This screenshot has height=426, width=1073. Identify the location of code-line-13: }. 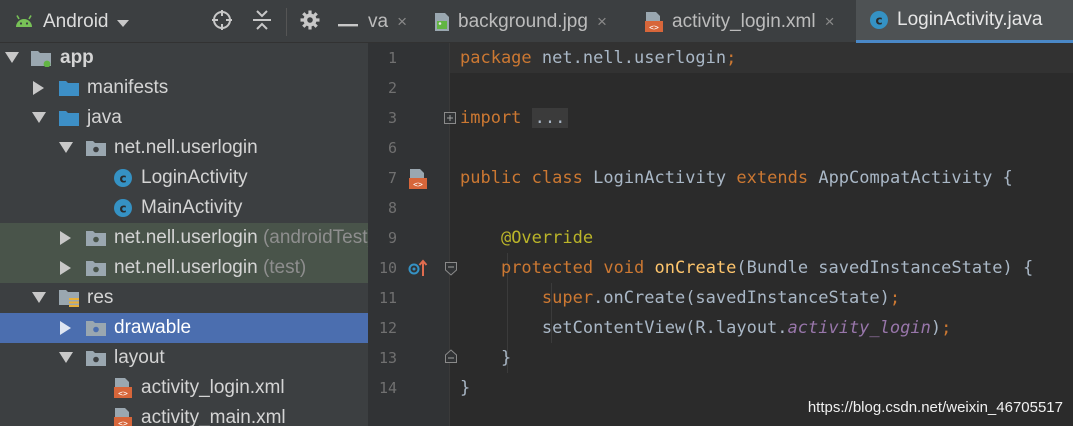
(485, 358).